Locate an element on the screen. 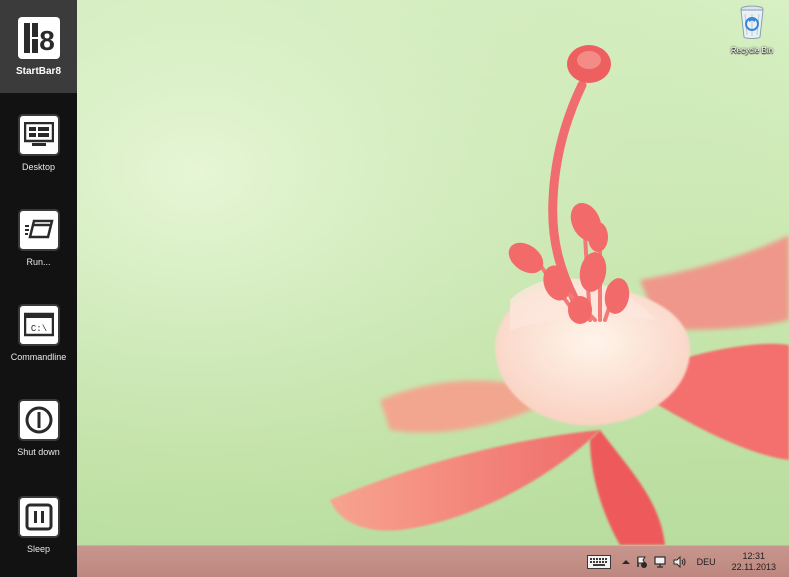 The height and width of the screenshot is (577, 789). volume-icon is located at coordinates (679, 561).